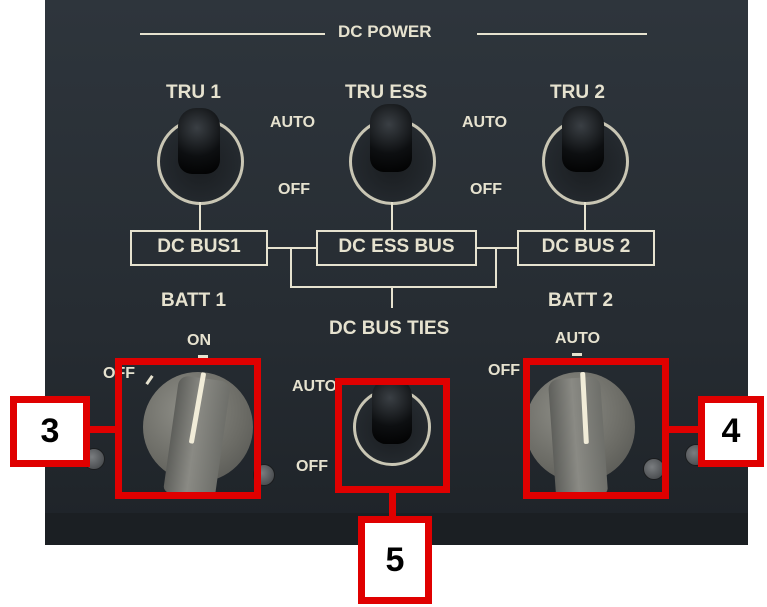 This screenshot has height=607, width=767. I want to click on panel-title: DC POWER, so click(385, 31).